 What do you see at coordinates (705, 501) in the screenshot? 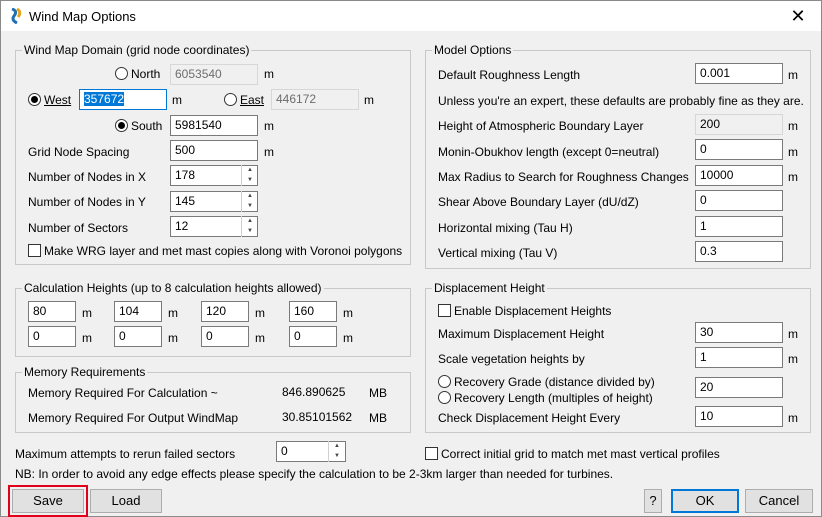
I see `ok-button: OK` at bounding box center [705, 501].